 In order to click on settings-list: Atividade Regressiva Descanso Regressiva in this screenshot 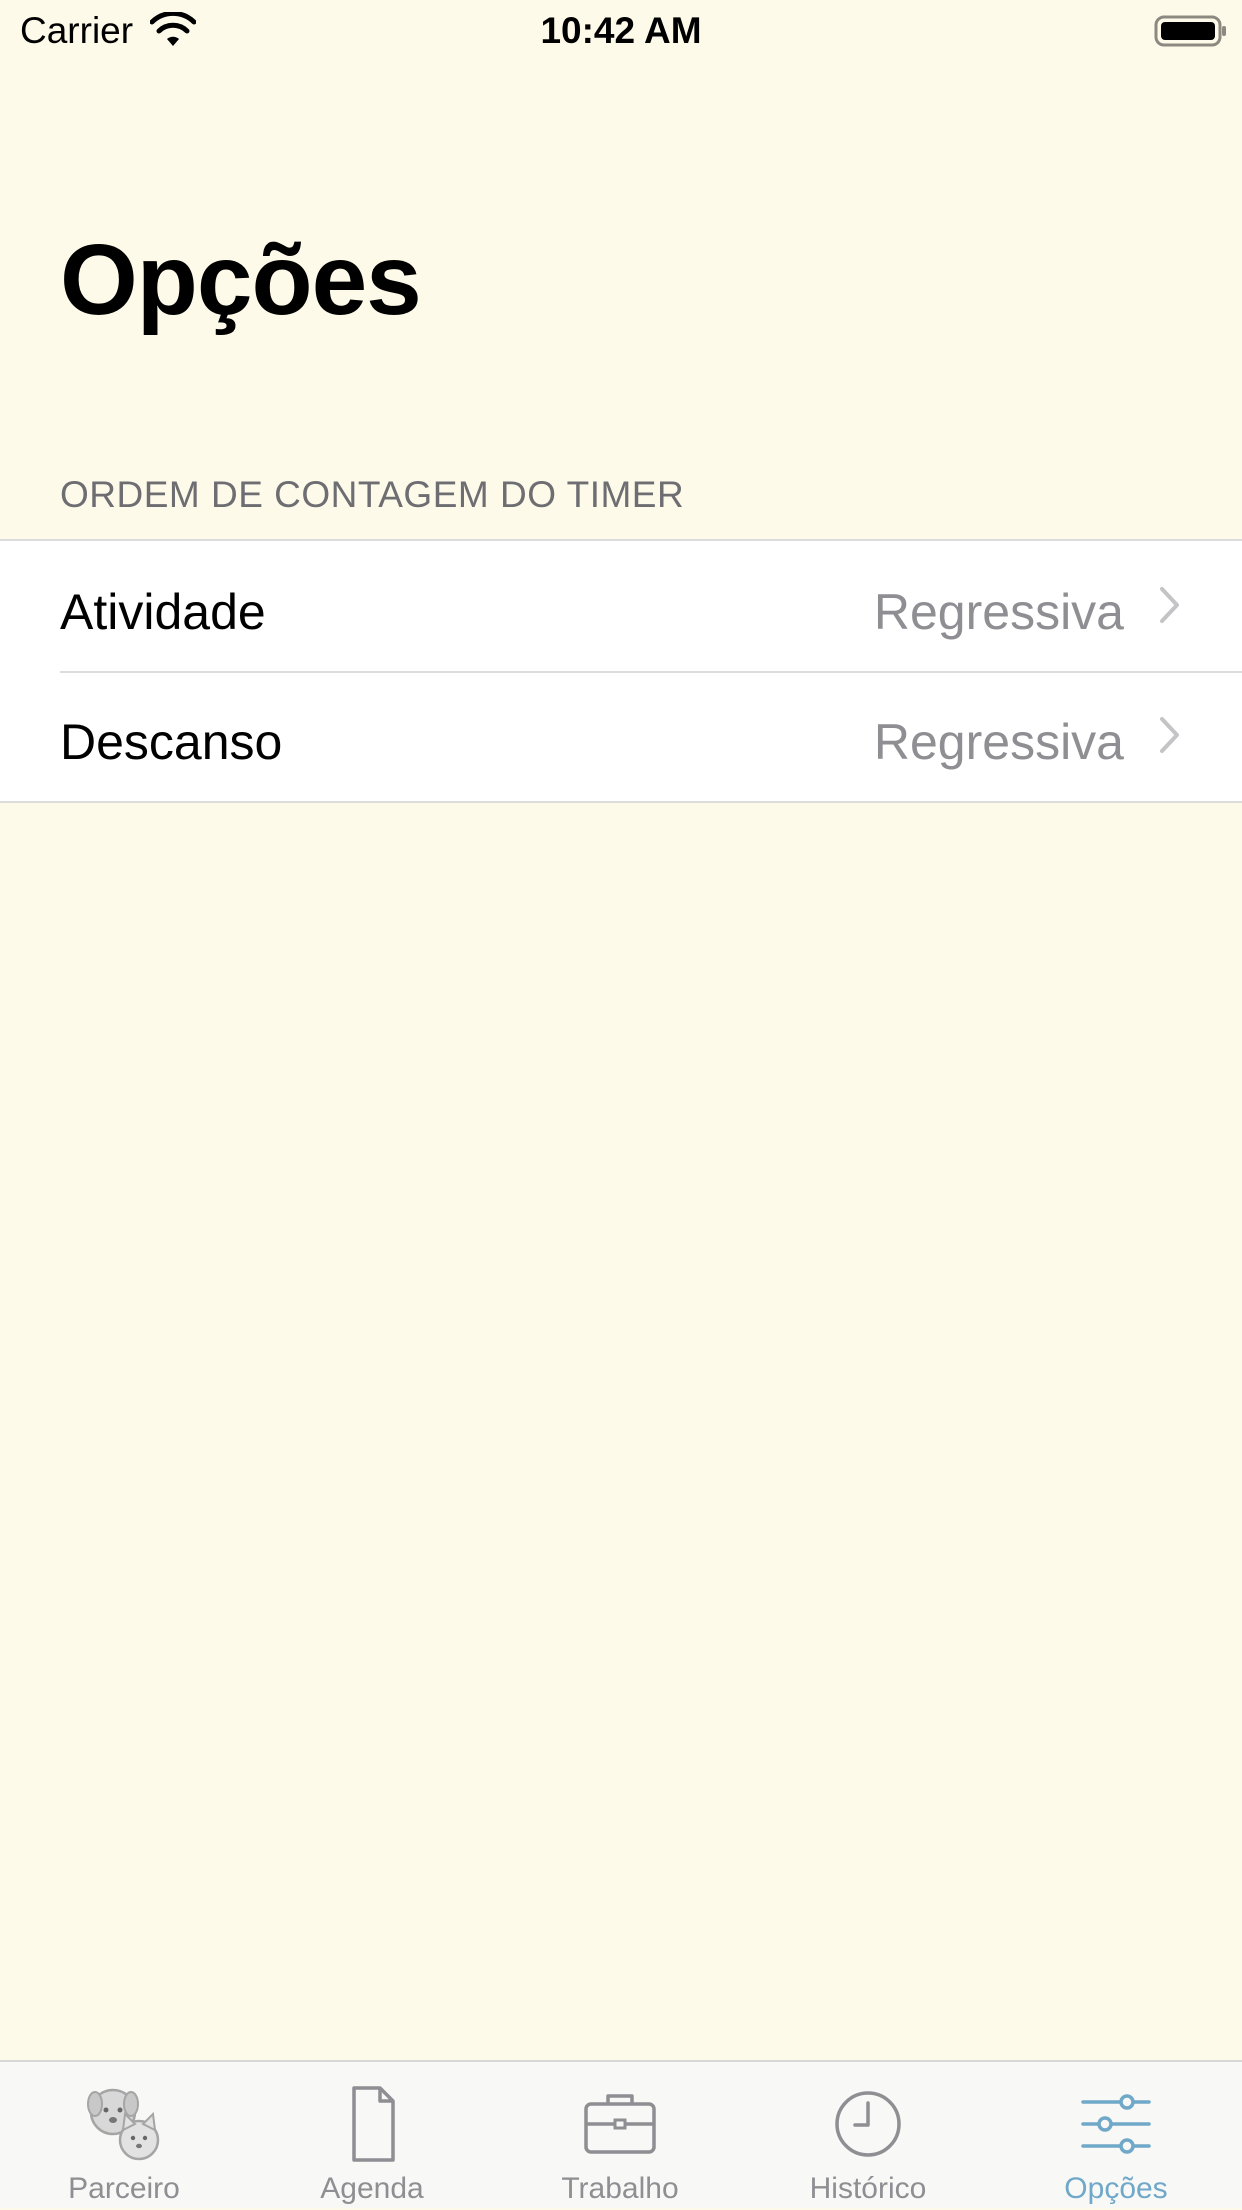, I will do `click(621, 671)`.